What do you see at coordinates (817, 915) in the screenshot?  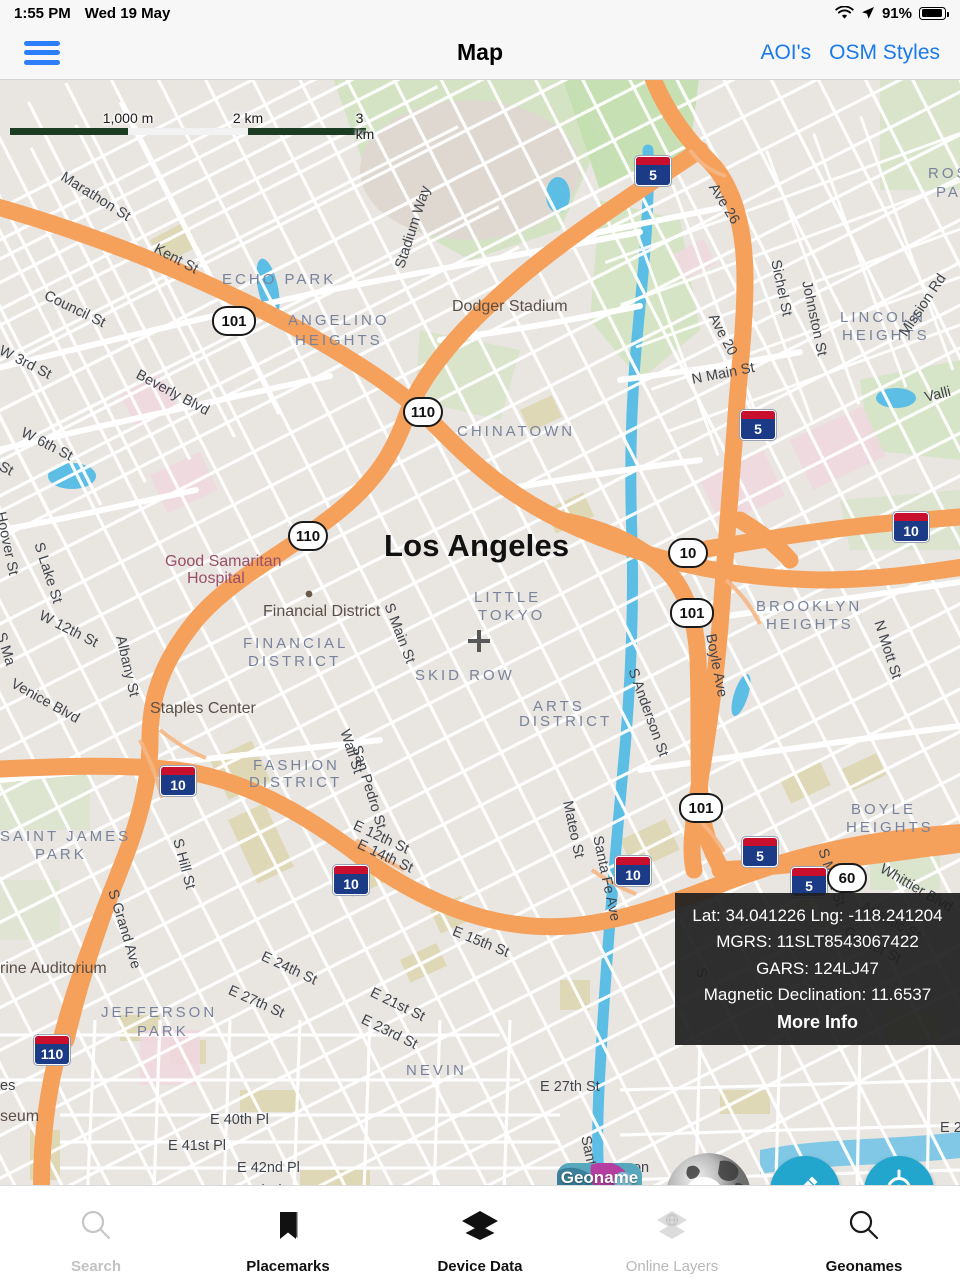 I see `latlng-row: Lat: 34.041226 Lng: -118.241204` at bounding box center [817, 915].